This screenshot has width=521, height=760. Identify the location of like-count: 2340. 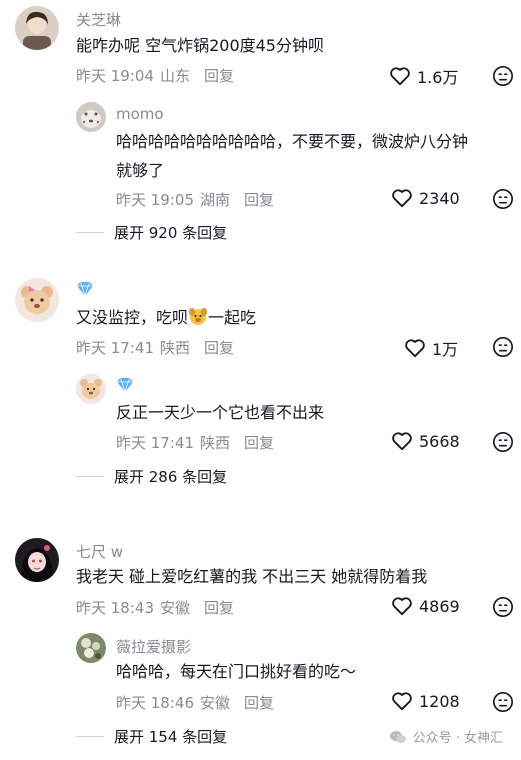
(439, 198).